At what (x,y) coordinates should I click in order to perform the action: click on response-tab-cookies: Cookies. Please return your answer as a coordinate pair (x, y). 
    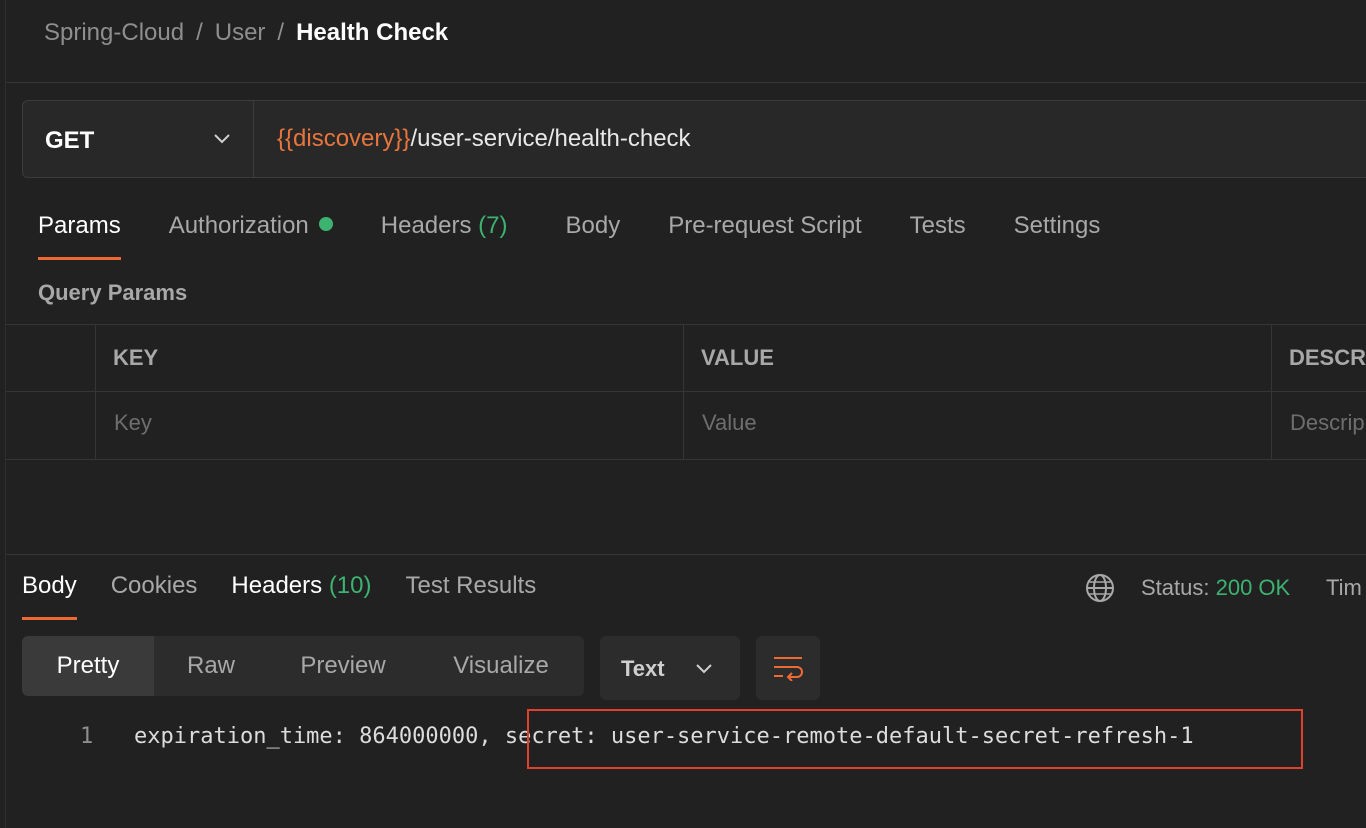
    Looking at the image, I should click on (154, 596).